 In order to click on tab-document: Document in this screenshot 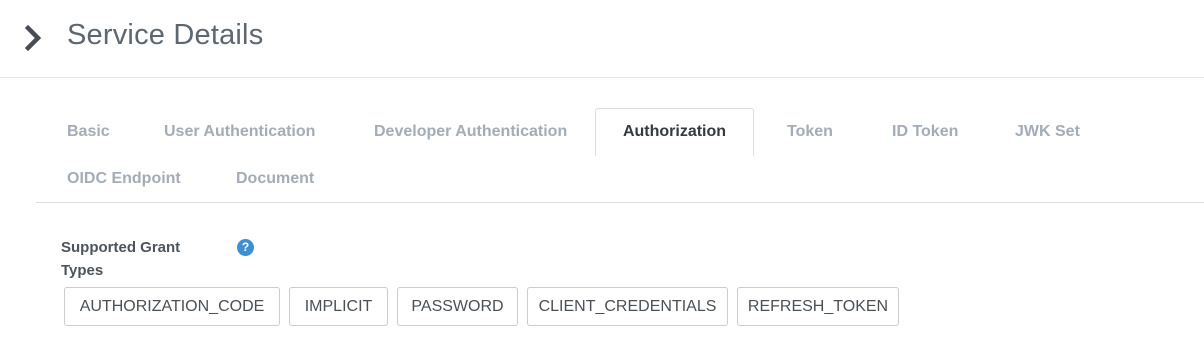, I will do `click(275, 179)`.